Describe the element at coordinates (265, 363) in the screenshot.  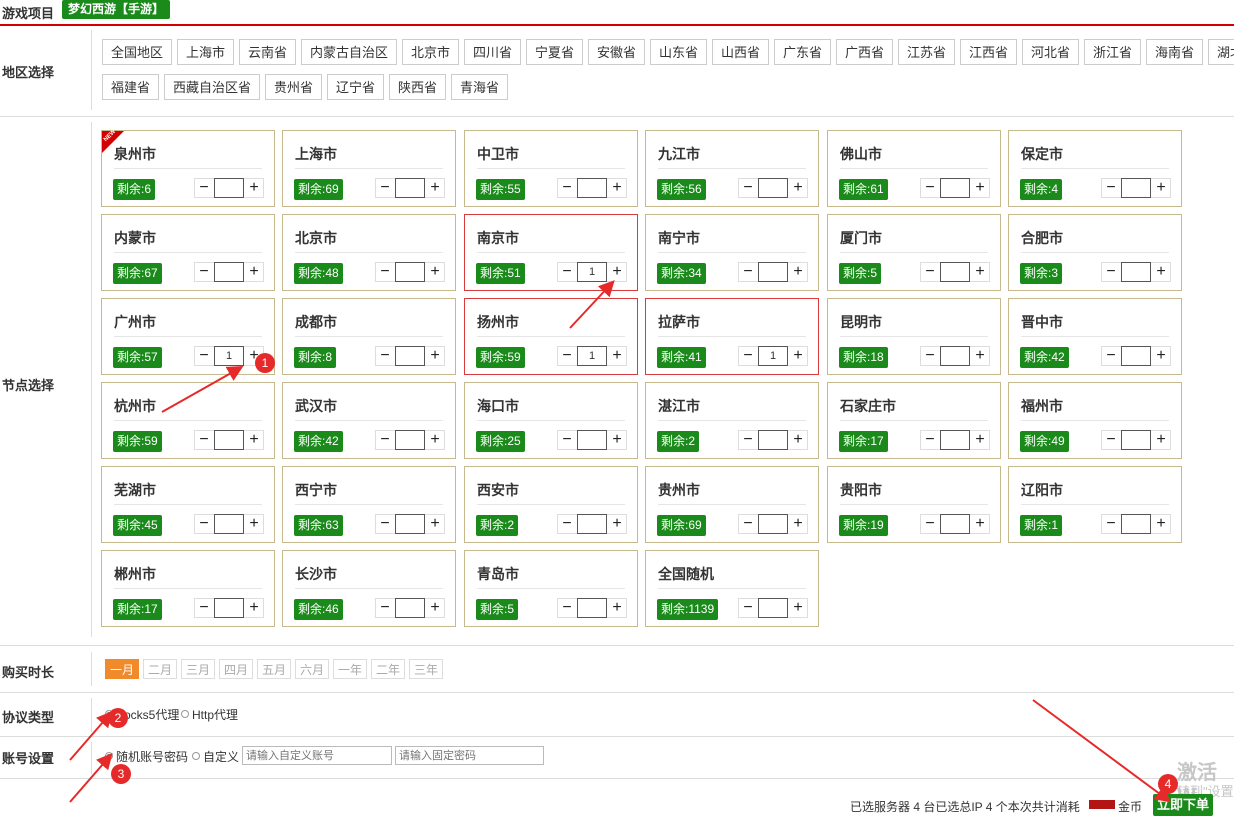
I see `annotation-badge-1: 1` at that location.